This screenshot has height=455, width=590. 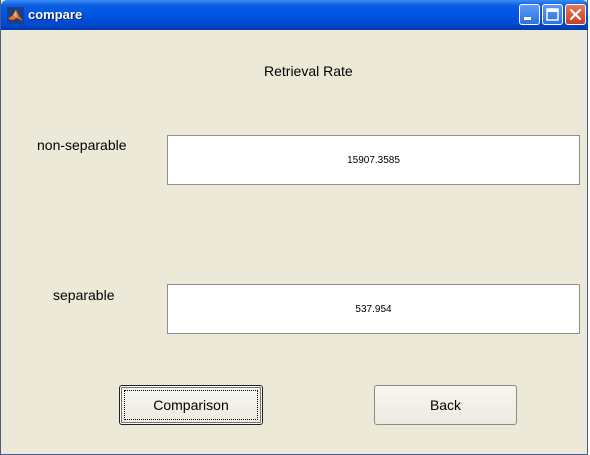 I want to click on heading-retrieval-rate: Retrieval Rate, so click(x=308, y=71).